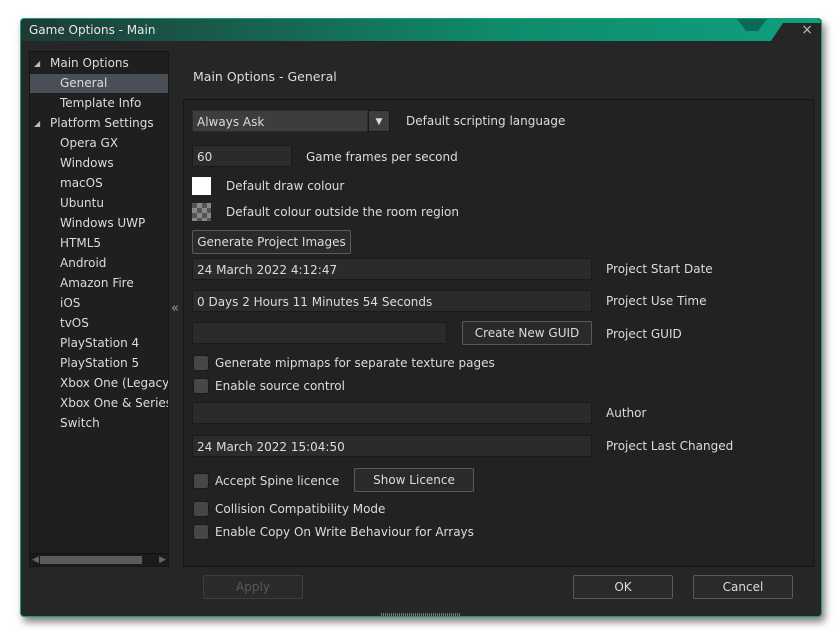  What do you see at coordinates (267, 270) in the screenshot?
I see `start-date-value: 24 March 2022 4:12:47` at bounding box center [267, 270].